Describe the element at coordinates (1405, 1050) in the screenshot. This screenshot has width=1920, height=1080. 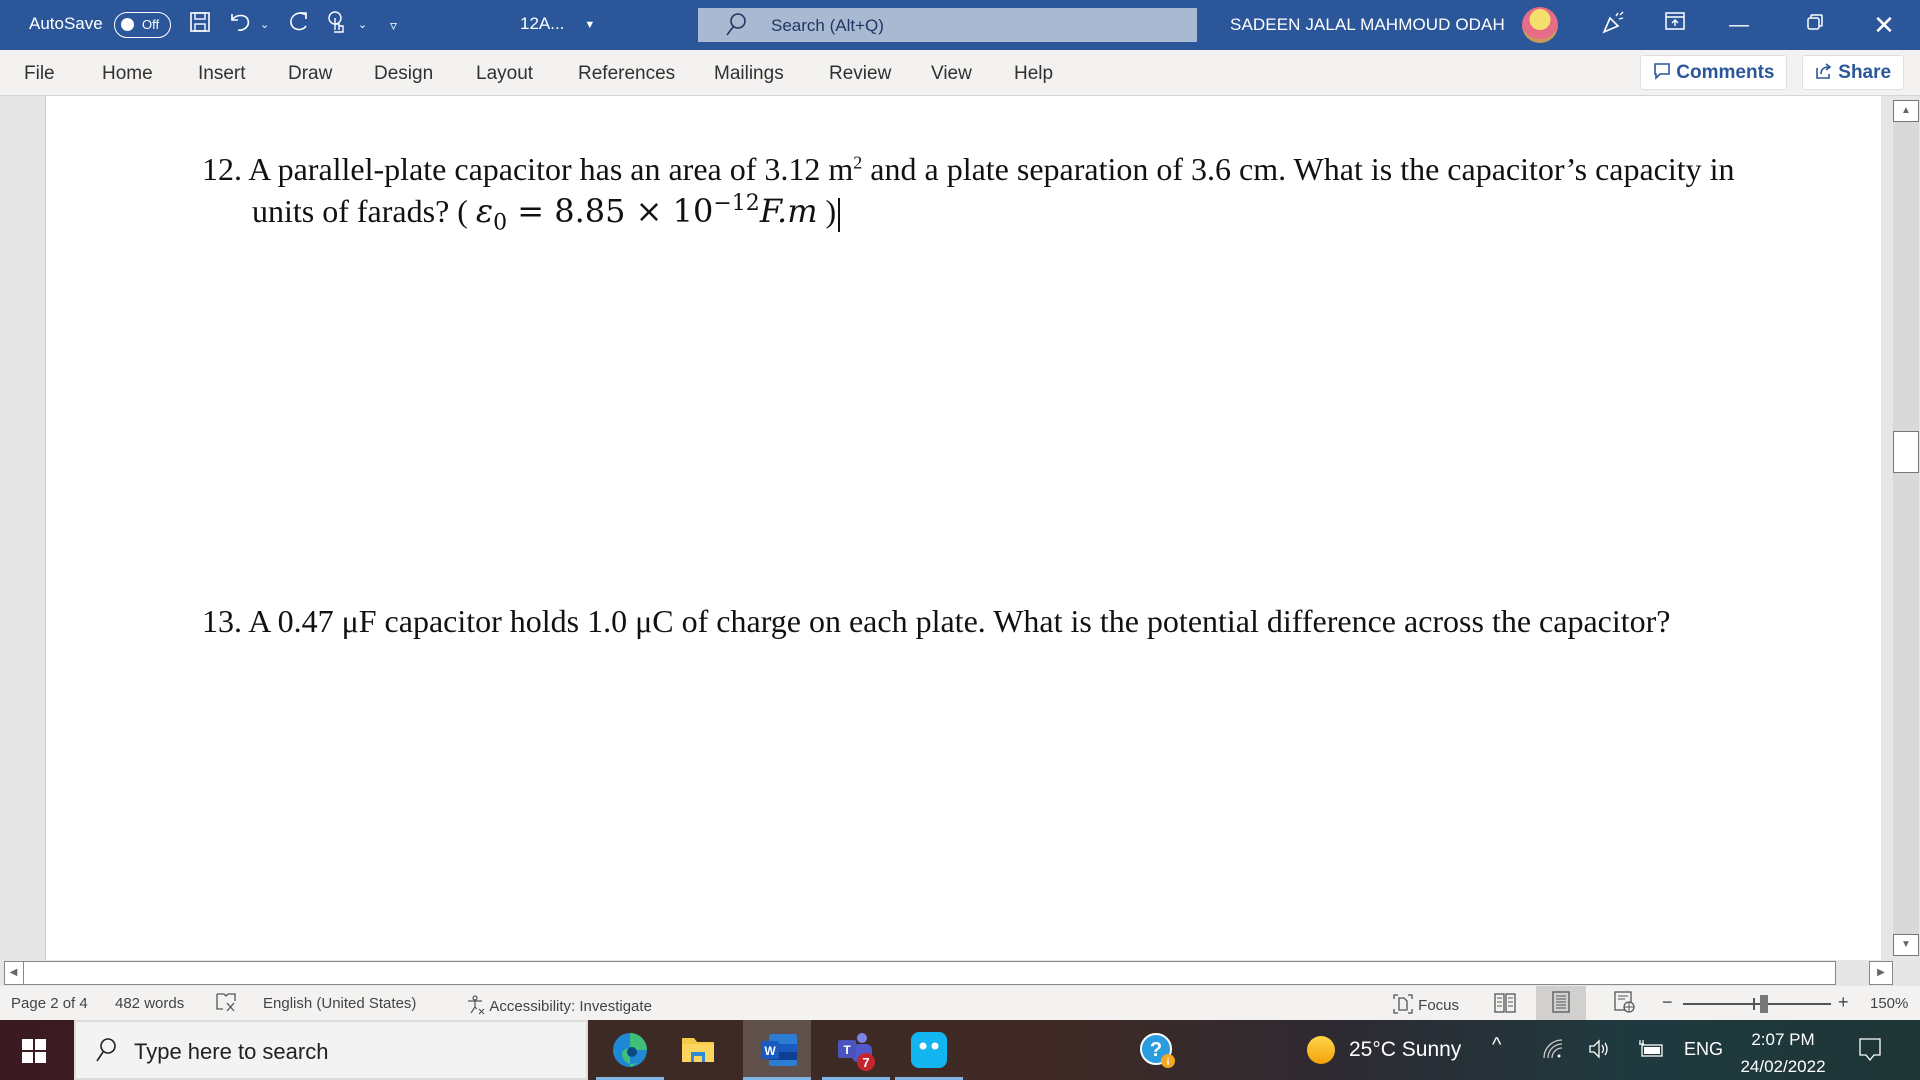
I see `weather-widget: 25°C Sunny` at that location.